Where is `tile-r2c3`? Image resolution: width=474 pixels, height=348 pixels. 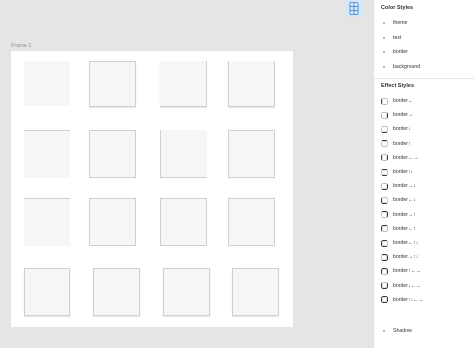
tile-r2c3 is located at coordinates (183, 154).